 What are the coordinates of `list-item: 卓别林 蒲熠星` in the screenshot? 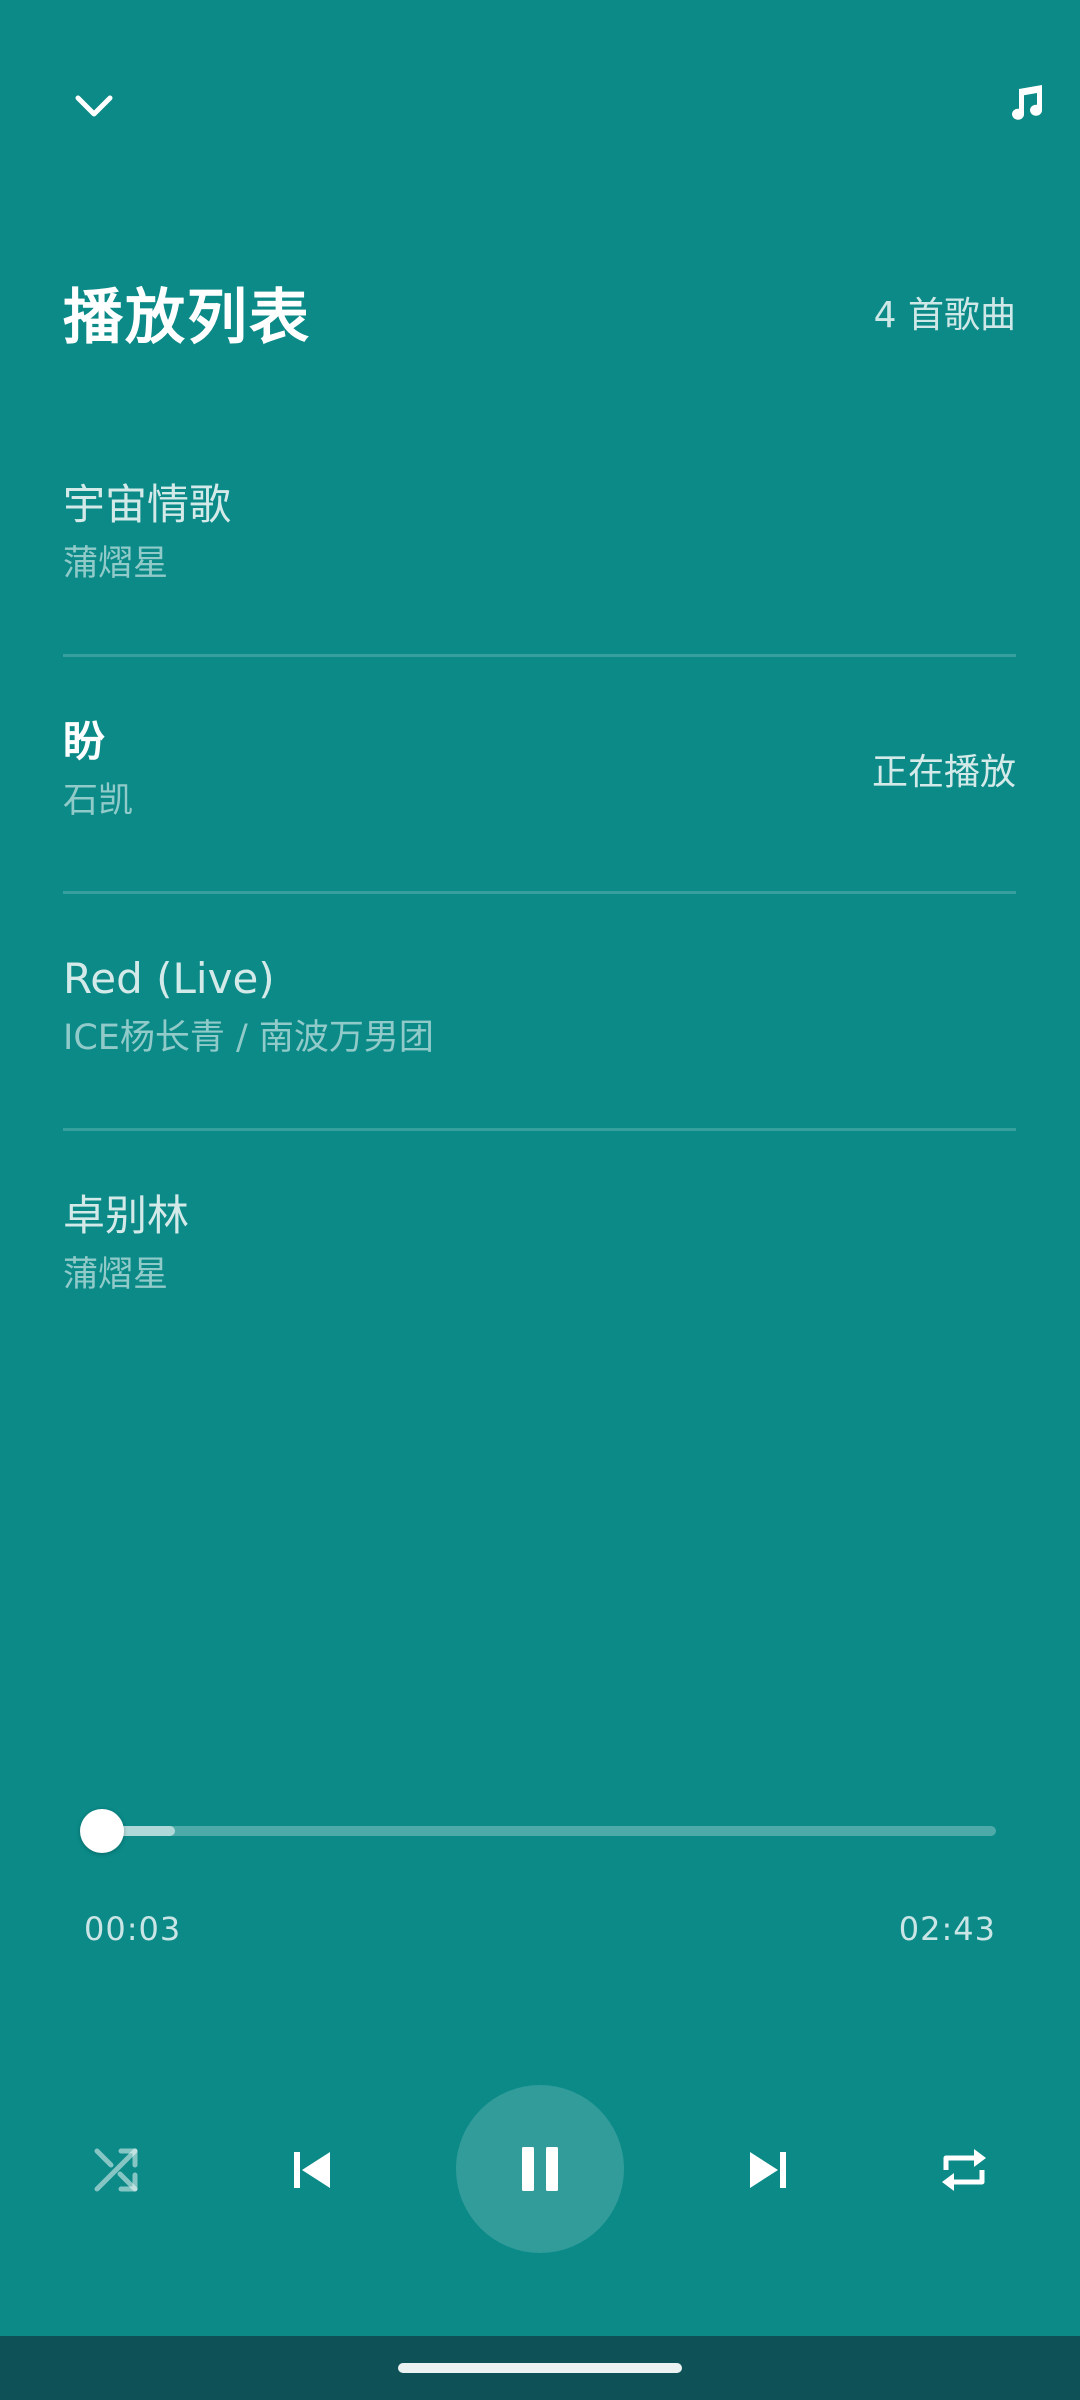 It's located at (539, 1246).